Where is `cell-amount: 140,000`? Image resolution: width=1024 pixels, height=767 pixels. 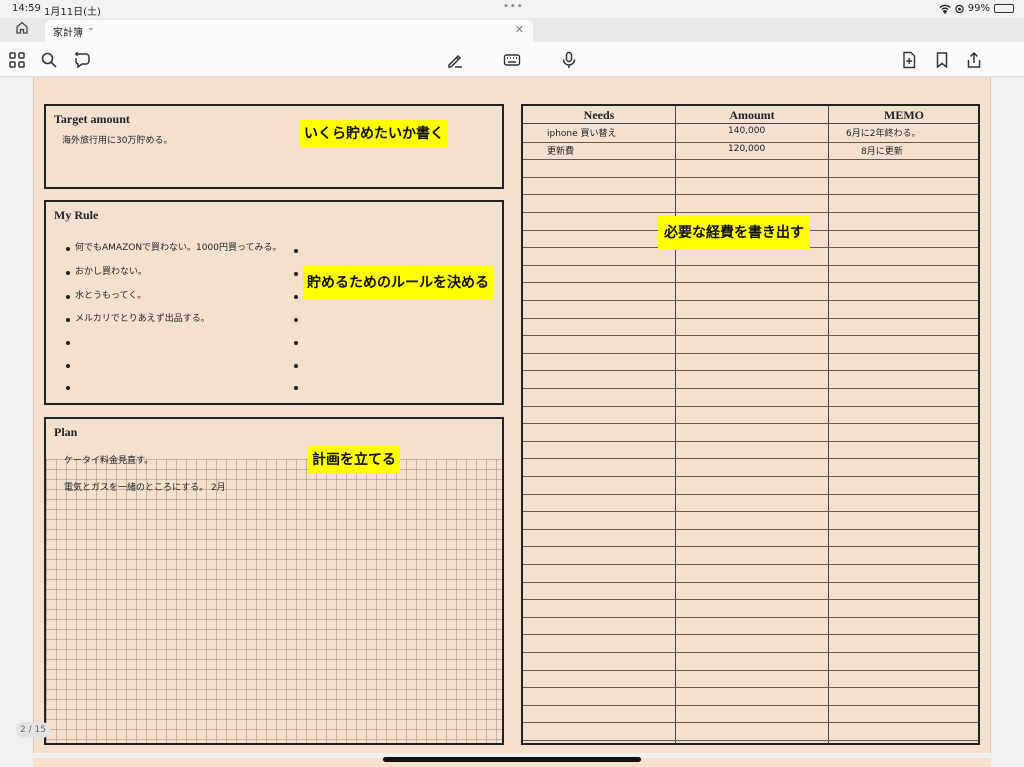 cell-amount: 140,000 is located at coordinates (747, 131).